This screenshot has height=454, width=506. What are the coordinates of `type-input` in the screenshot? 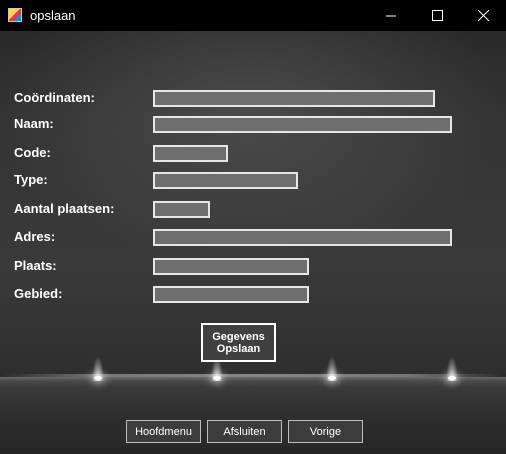 It's located at (225, 180).